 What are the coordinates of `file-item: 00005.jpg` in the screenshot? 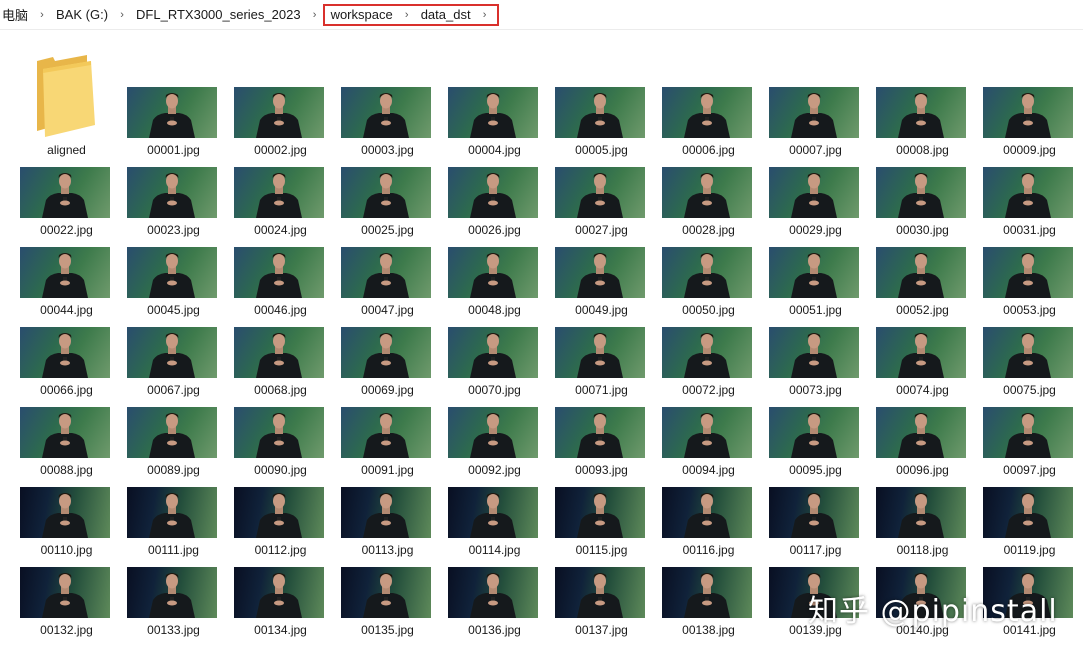 It's located at (601, 102).